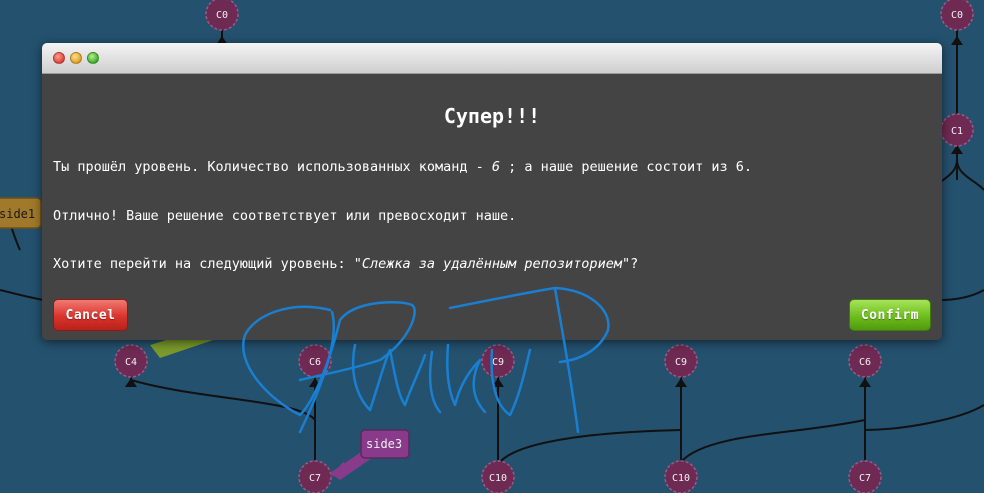  Describe the element at coordinates (492, 58) in the screenshot. I see `window-titlebar` at that location.